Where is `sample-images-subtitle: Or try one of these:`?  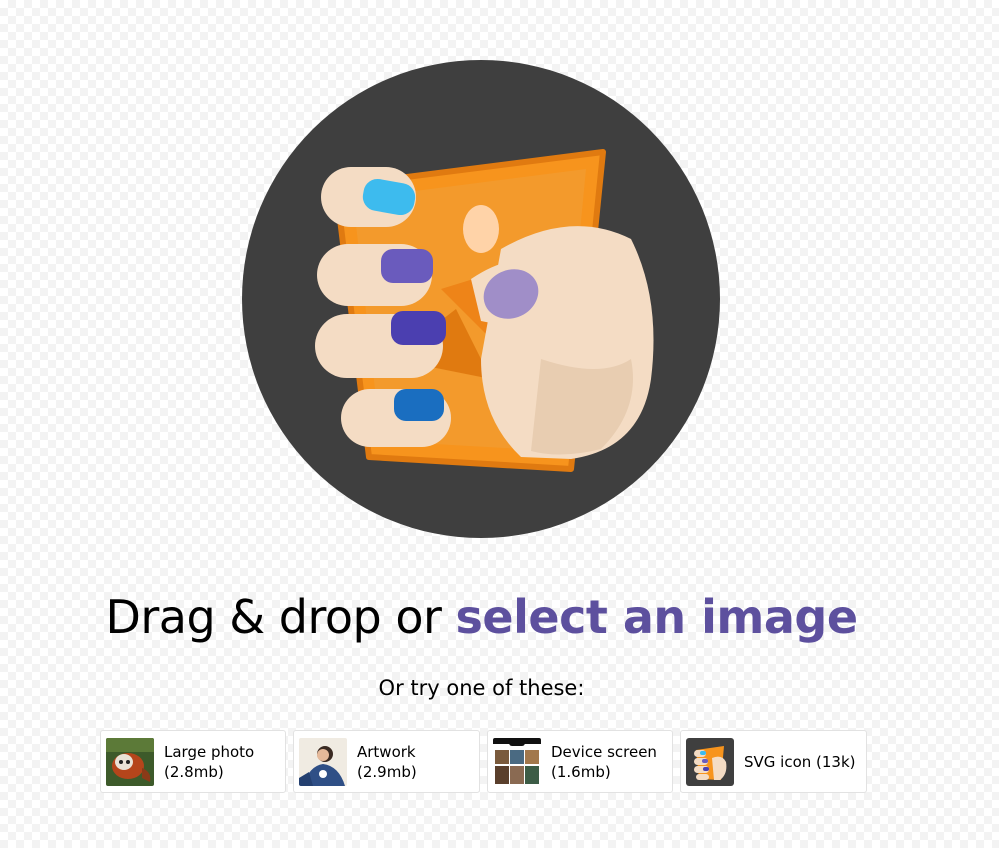 sample-images-subtitle: Or try one of these: is located at coordinates (481, 688).